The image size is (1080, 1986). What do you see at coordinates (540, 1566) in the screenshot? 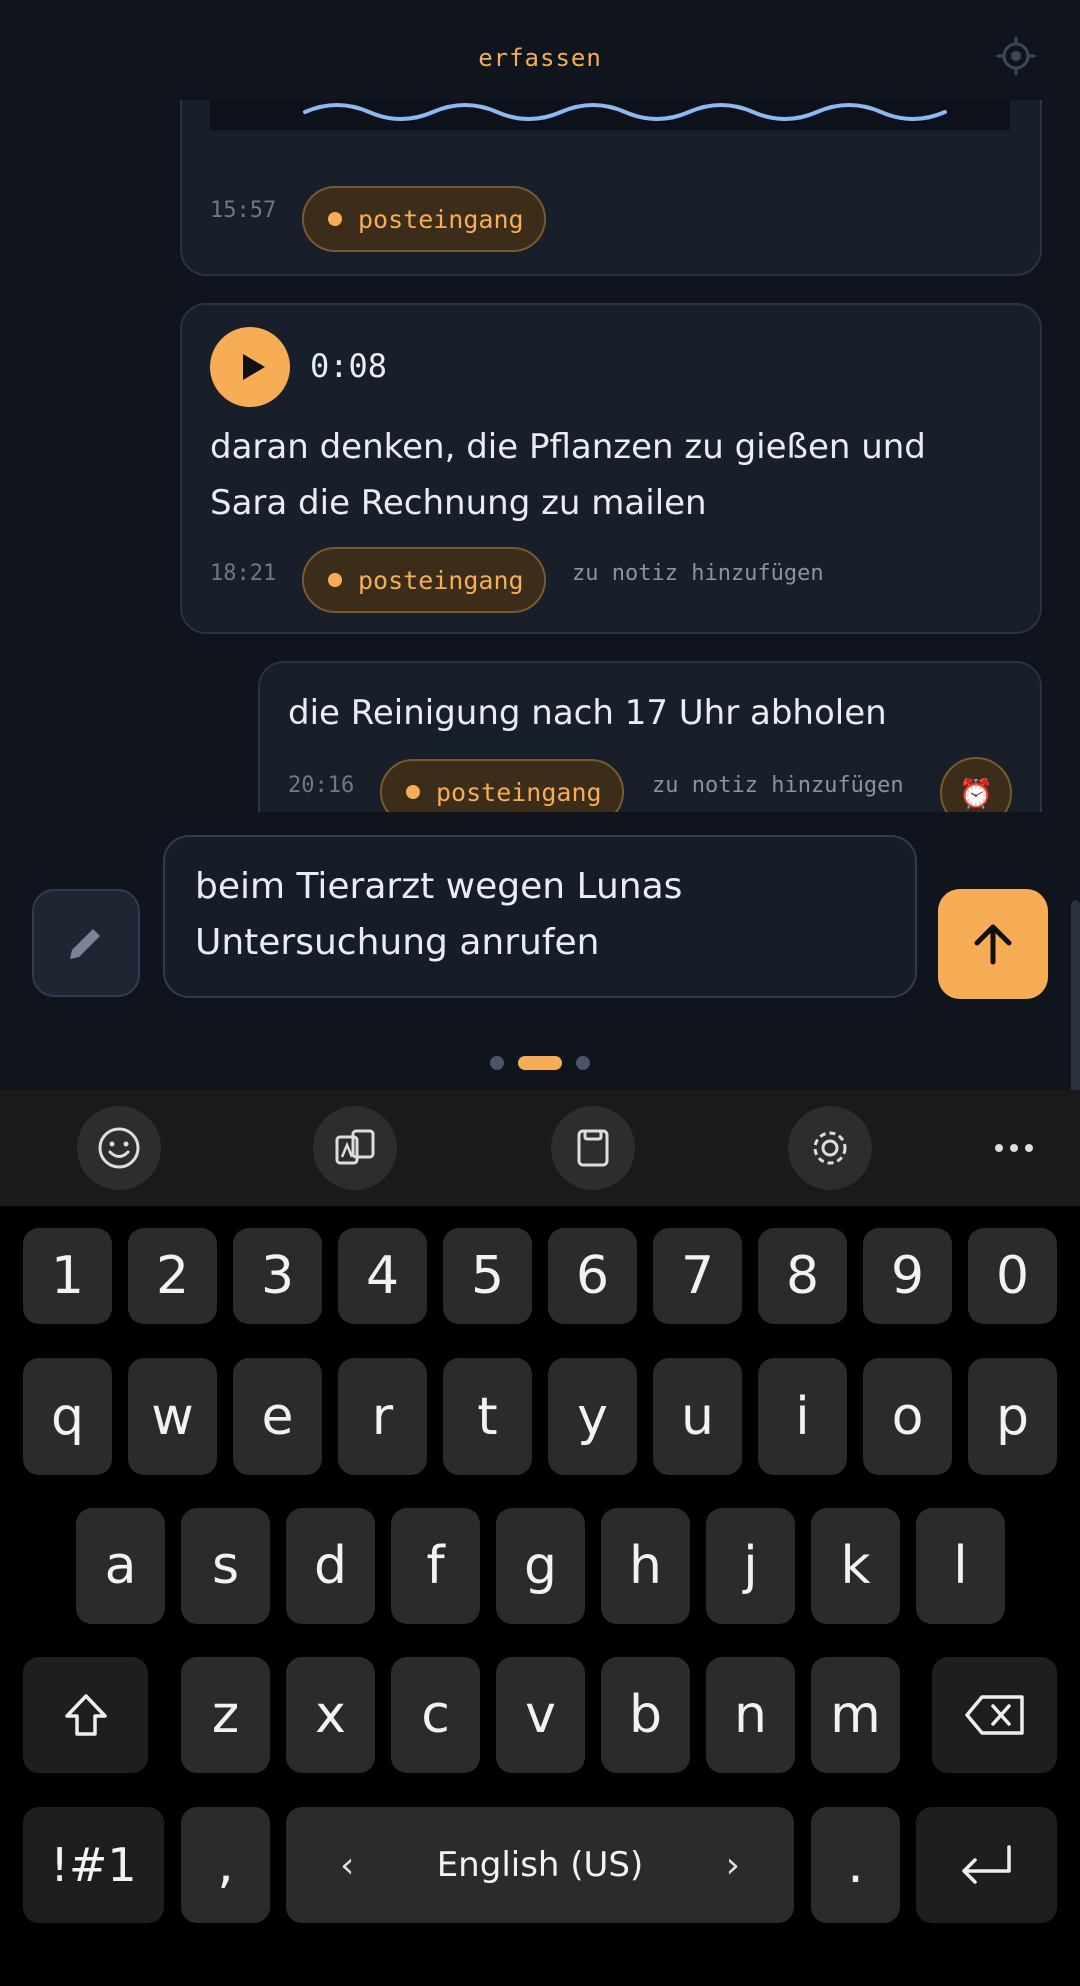
I see `key-g: g` at bounding box center [540, 1566].